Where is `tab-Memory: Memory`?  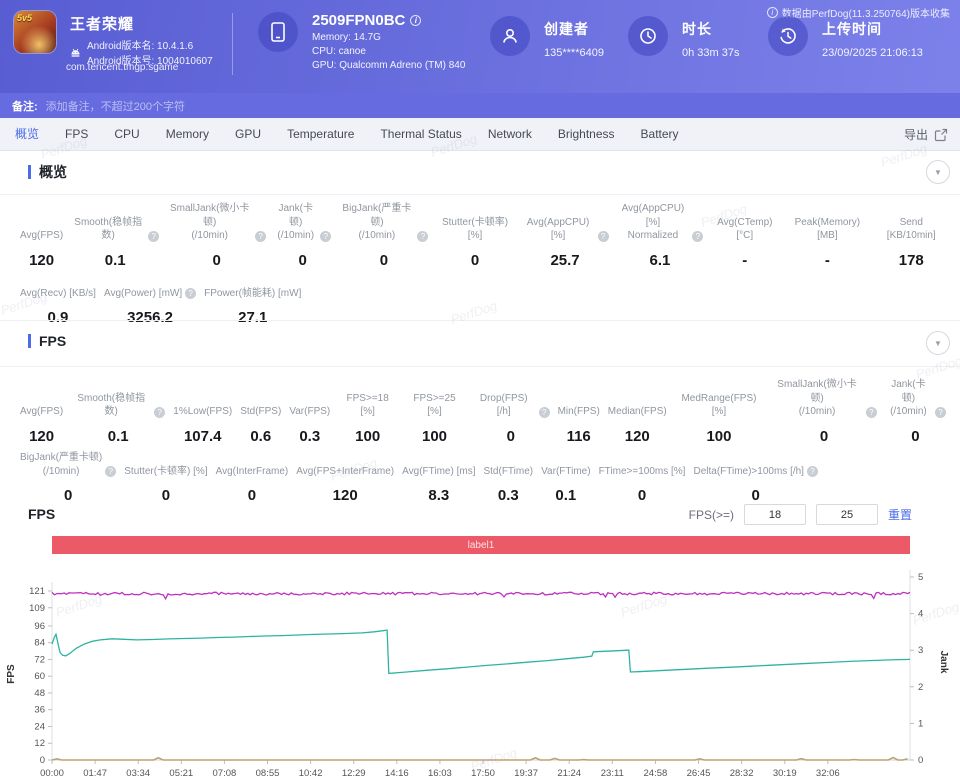
tab-Memory: Memory is located at coordinates (187, 134).